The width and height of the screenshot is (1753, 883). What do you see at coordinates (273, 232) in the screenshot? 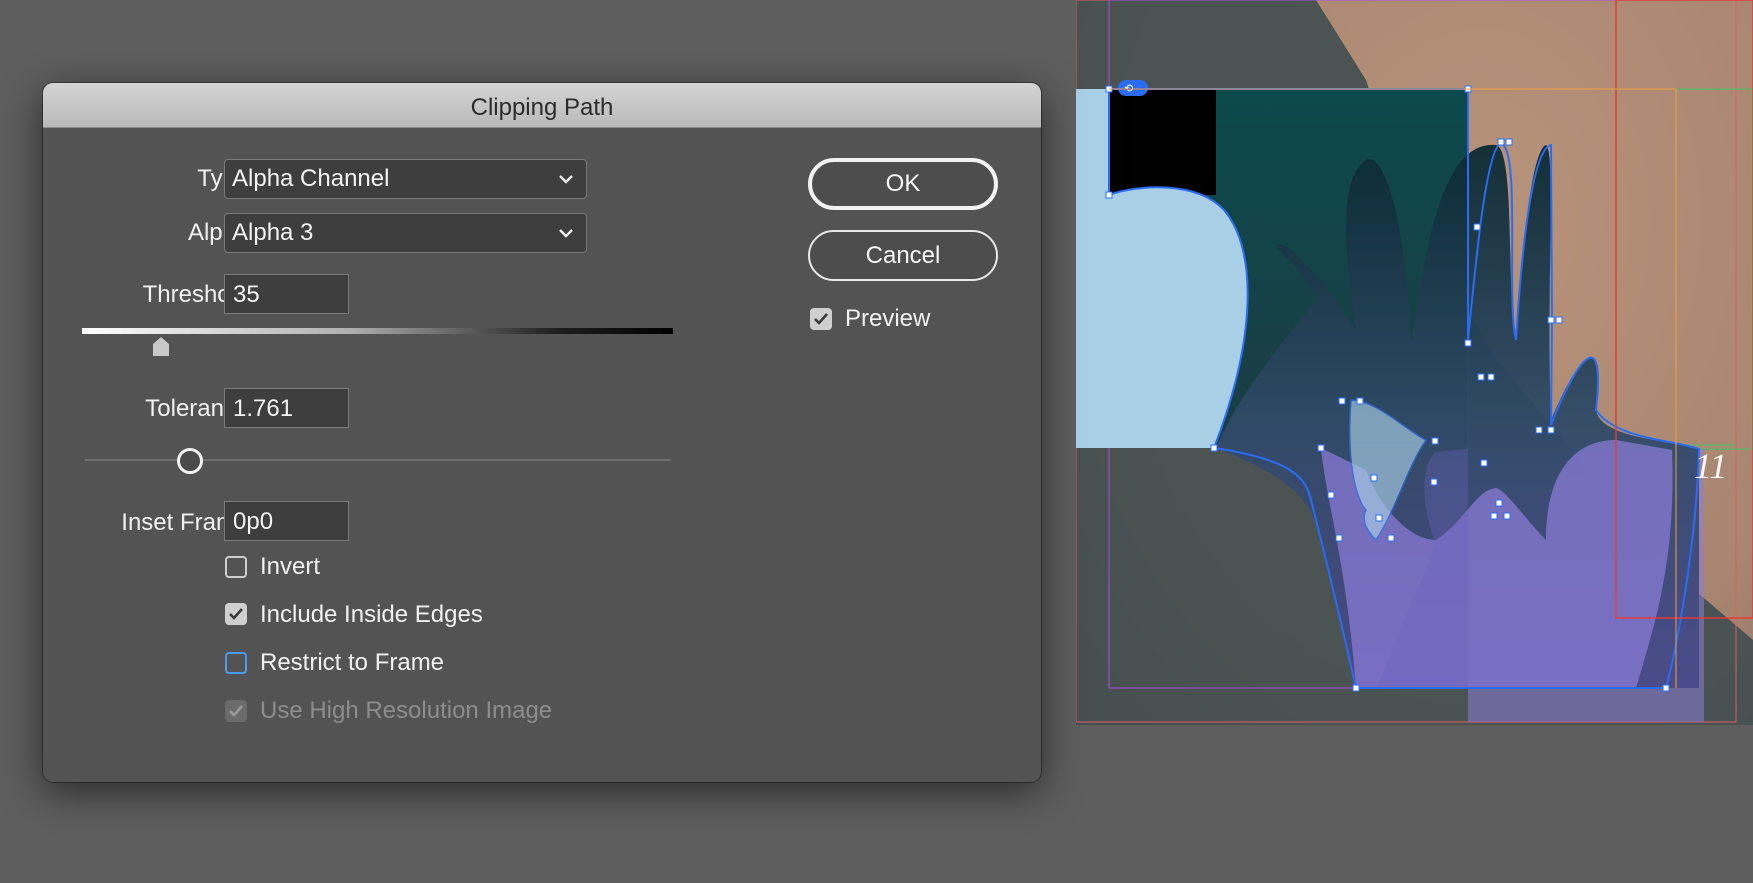
I see `alpha-select-value: Alpha 3` at bounding box center [273, 232].